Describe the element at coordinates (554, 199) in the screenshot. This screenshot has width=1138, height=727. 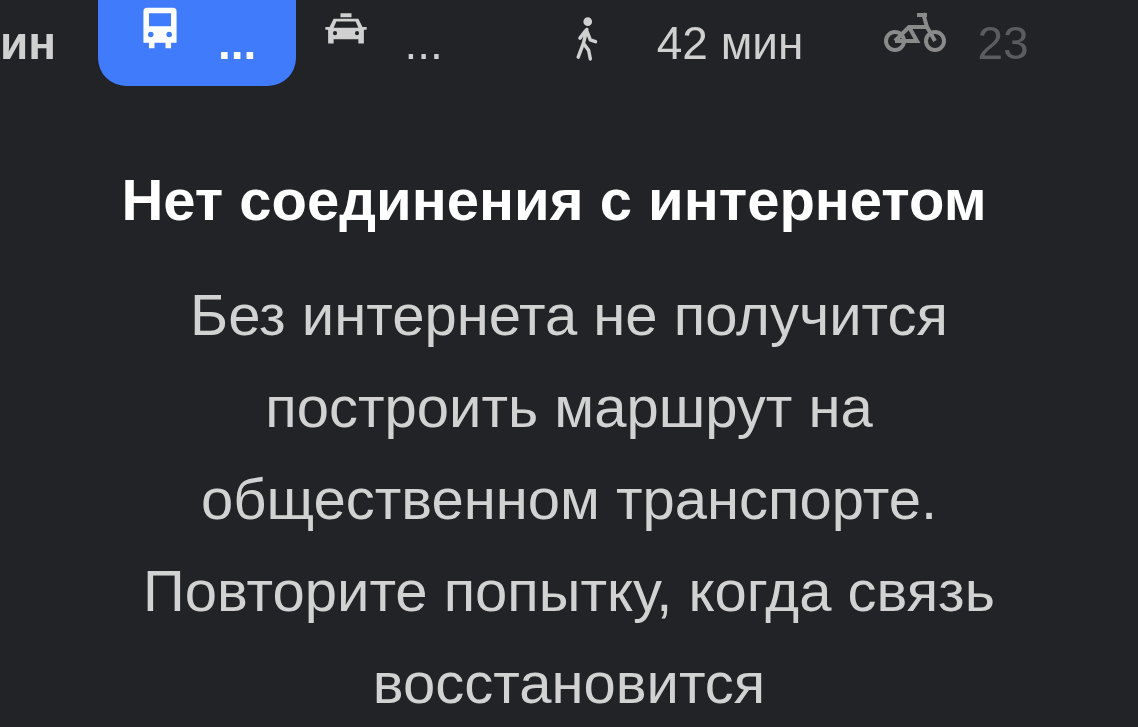
I see `error-title: Нет соединения с интернетом` at that location.